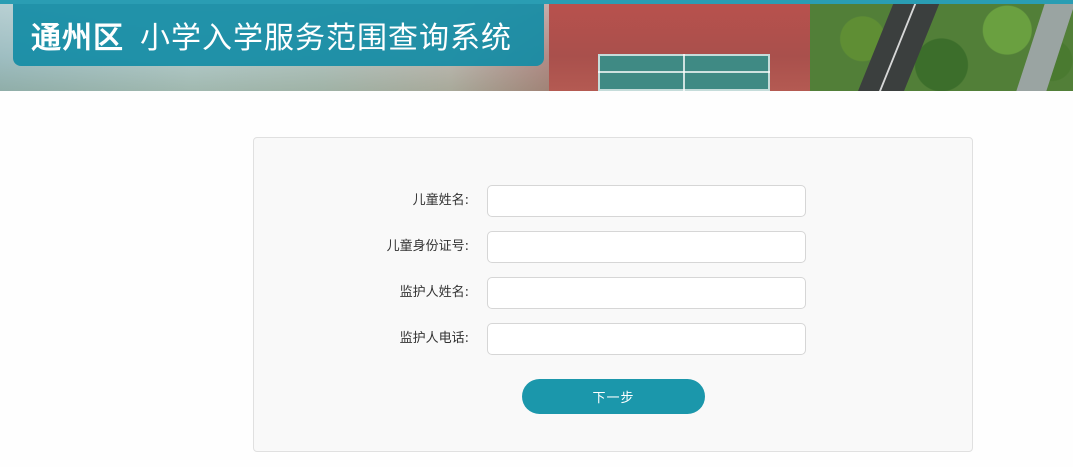 This screenshot has height=467, width=1073. What do you see at coordinates (646, 247) in the screenshot?
I see `child-id-input` at bounding box center [646, 247].